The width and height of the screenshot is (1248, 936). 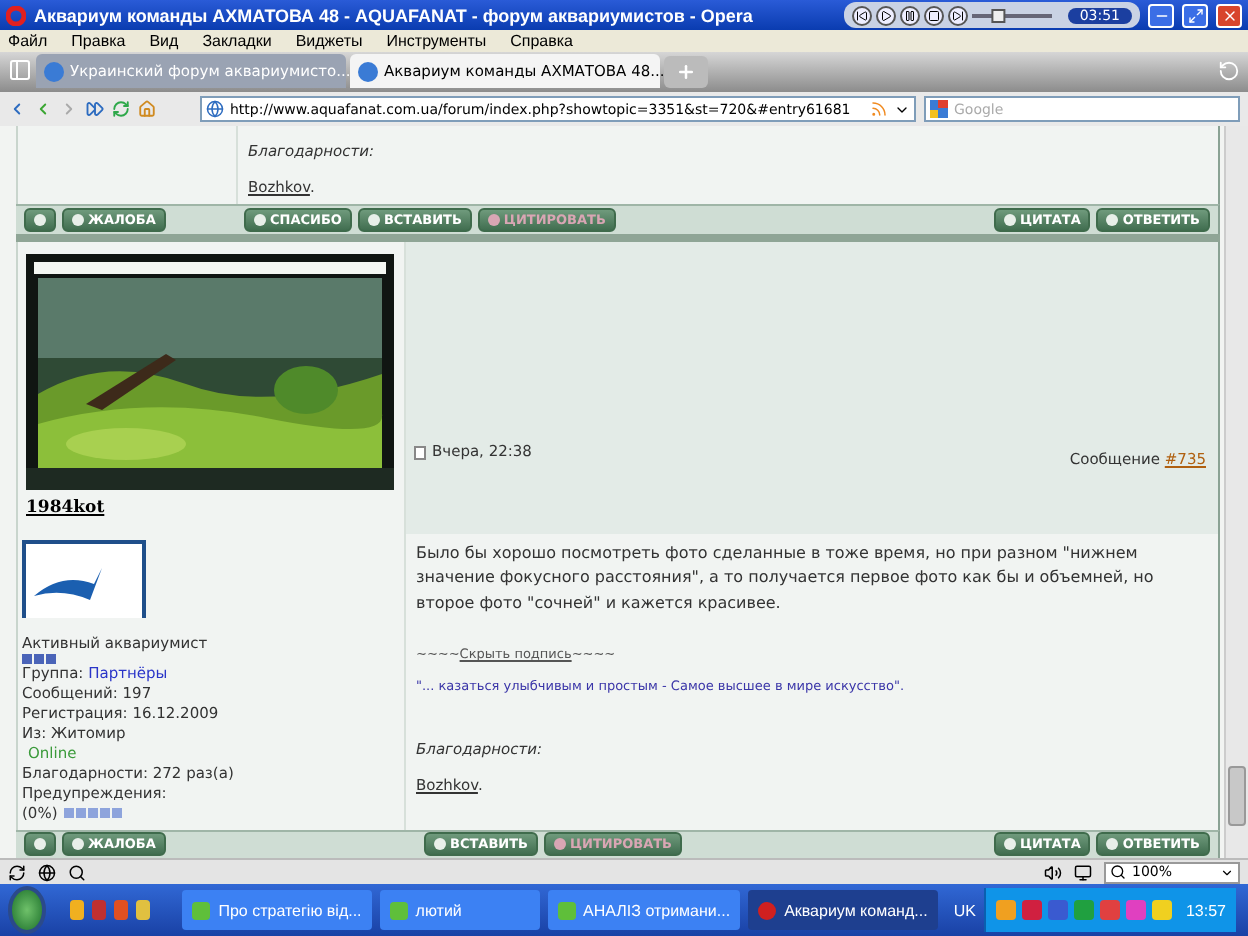 I want to click on taskbar-button: лютий, so click(x=459, y=910).